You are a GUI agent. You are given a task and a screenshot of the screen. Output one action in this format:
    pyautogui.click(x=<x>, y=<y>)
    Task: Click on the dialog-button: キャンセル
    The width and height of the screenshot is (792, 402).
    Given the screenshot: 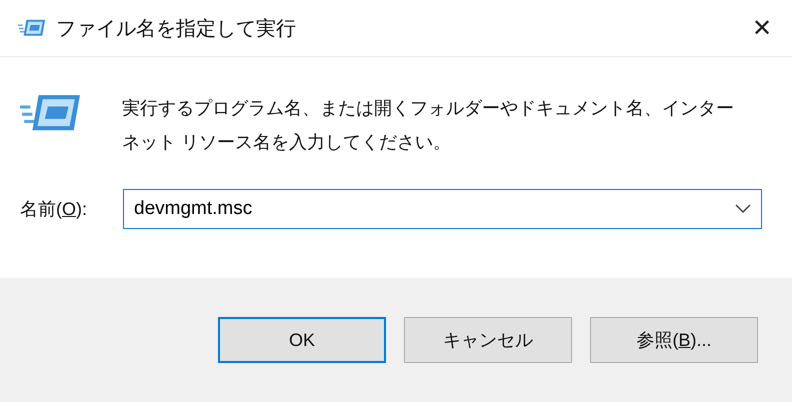 What is the action you would take?
    pyautogui.click(x=488, y=340)
    